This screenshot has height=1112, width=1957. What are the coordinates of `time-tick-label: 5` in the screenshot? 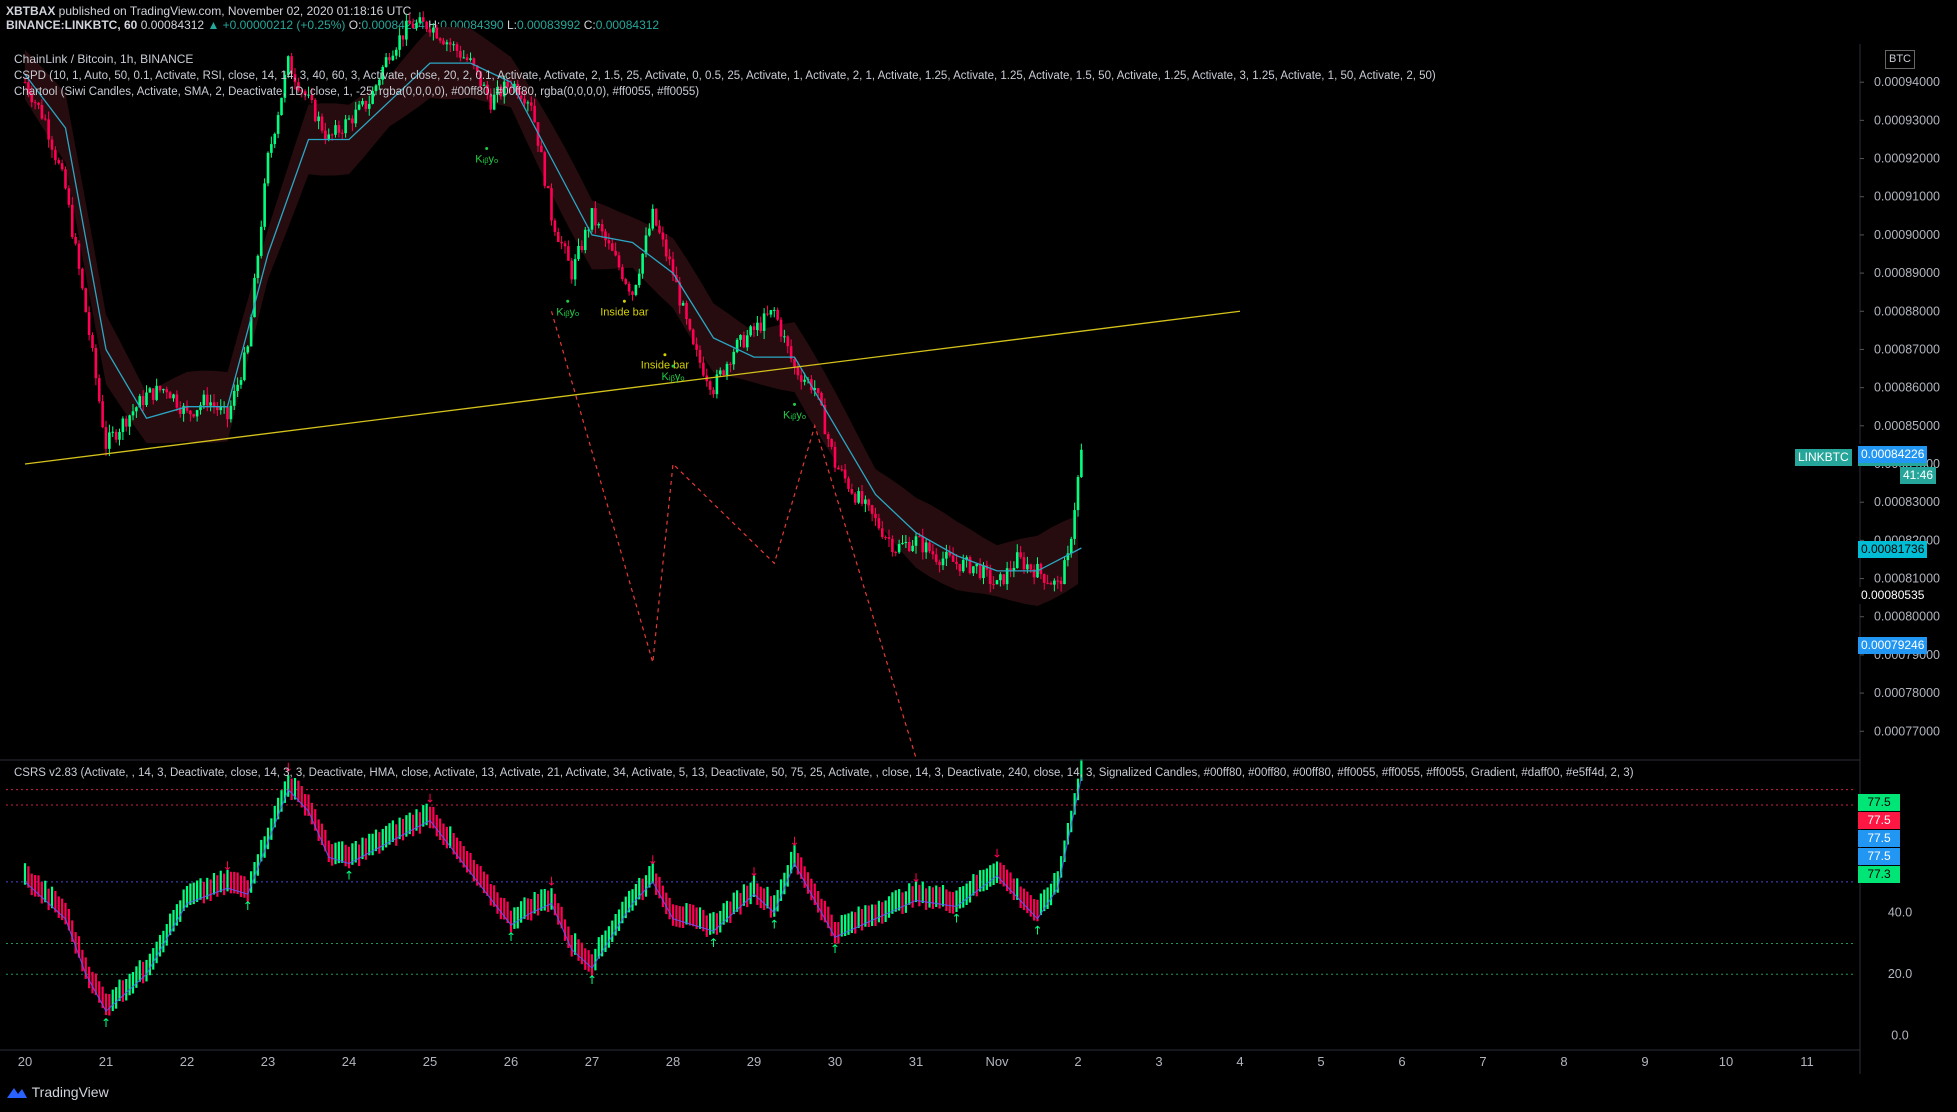 It's located at (1320, 1061).